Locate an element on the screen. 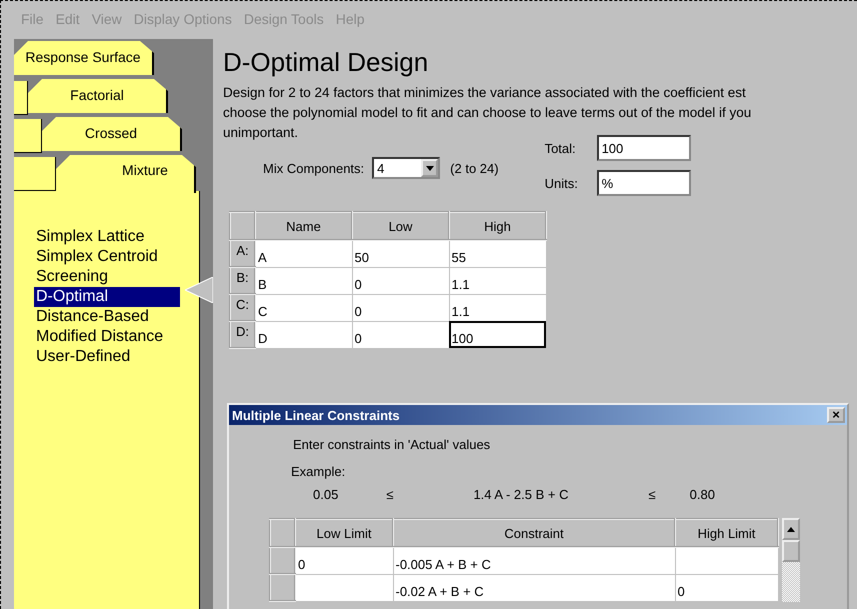  row-header: B: is located at coordinates (242, 280).